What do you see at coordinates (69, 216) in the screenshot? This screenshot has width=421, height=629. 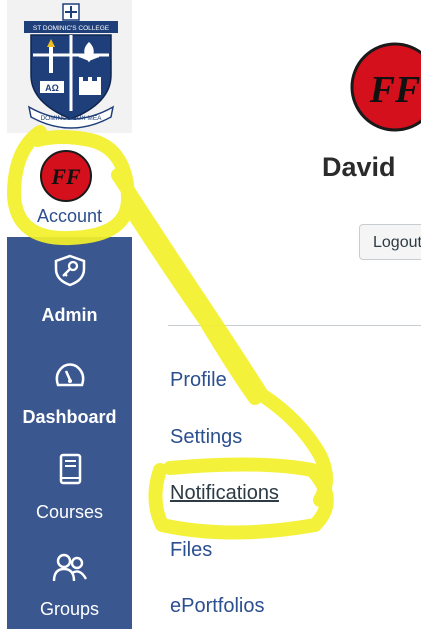 I see `sidebar-item-label: Account` at bounding box center [69, 216].